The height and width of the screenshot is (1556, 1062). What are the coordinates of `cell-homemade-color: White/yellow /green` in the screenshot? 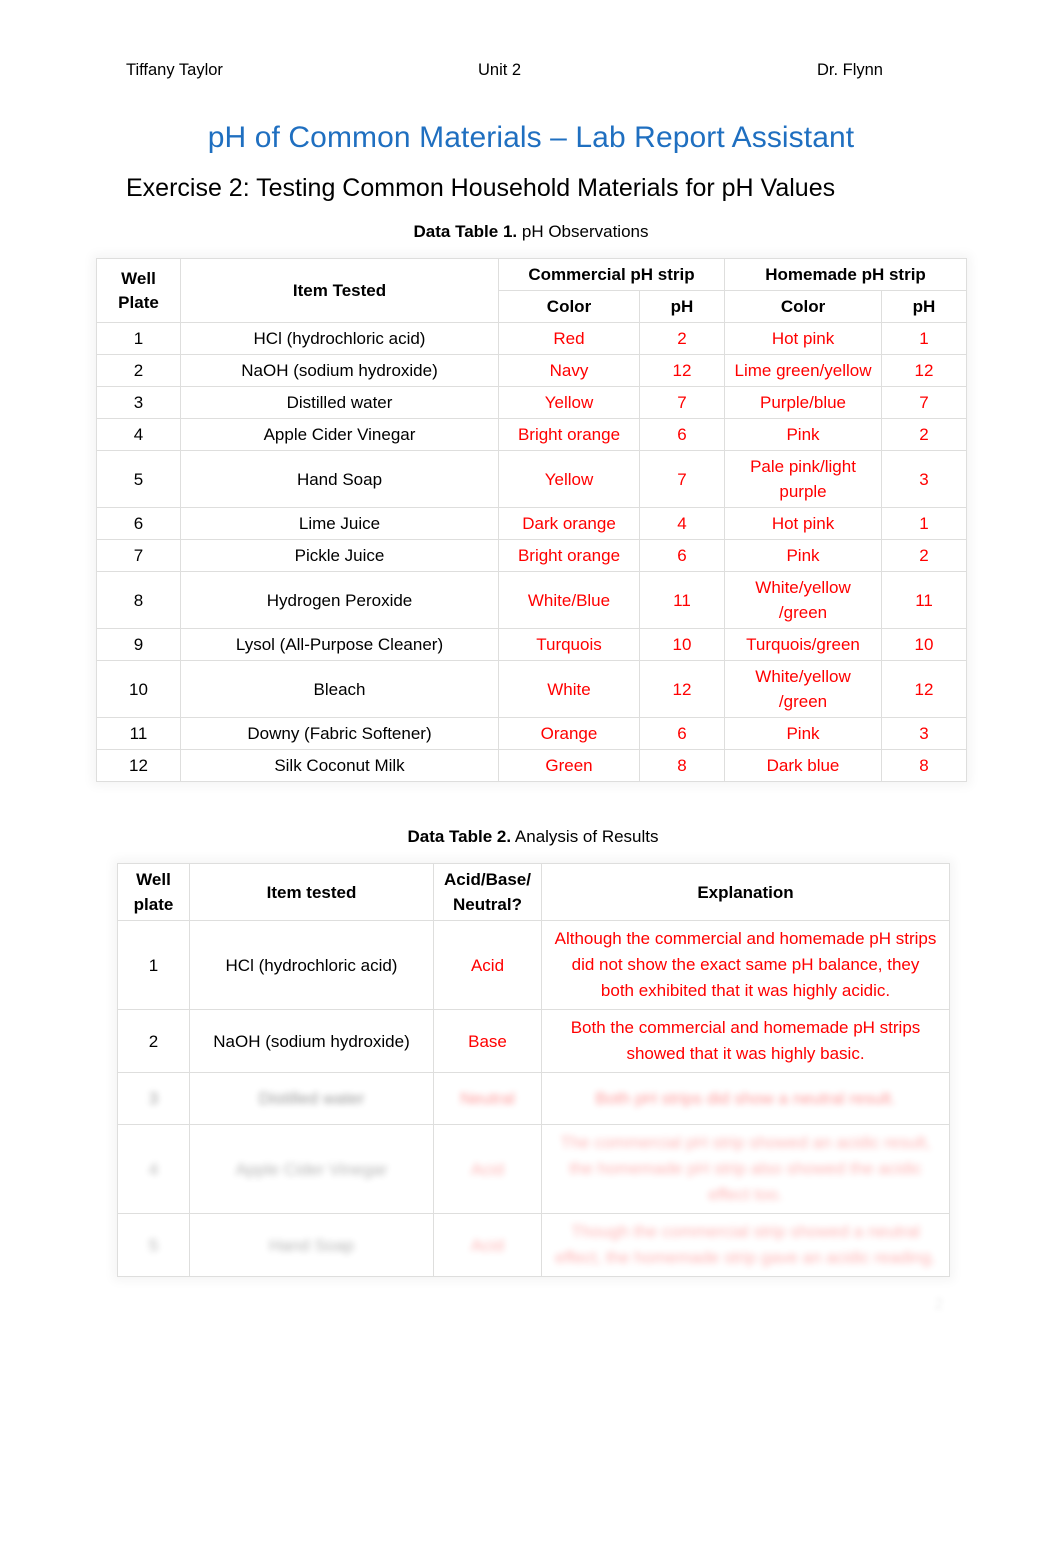 It's located at (803, 600).